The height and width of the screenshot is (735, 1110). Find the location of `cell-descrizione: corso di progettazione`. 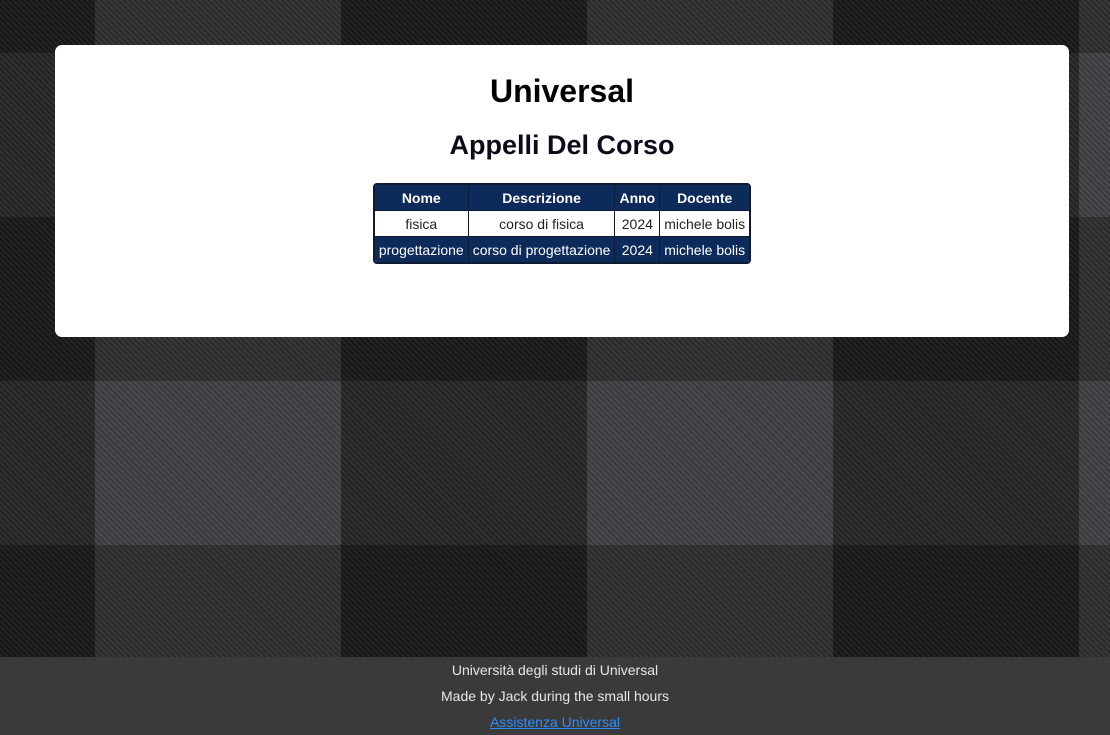

cell-descrizione: corso di progettazione is located at coordinates (542, 249).